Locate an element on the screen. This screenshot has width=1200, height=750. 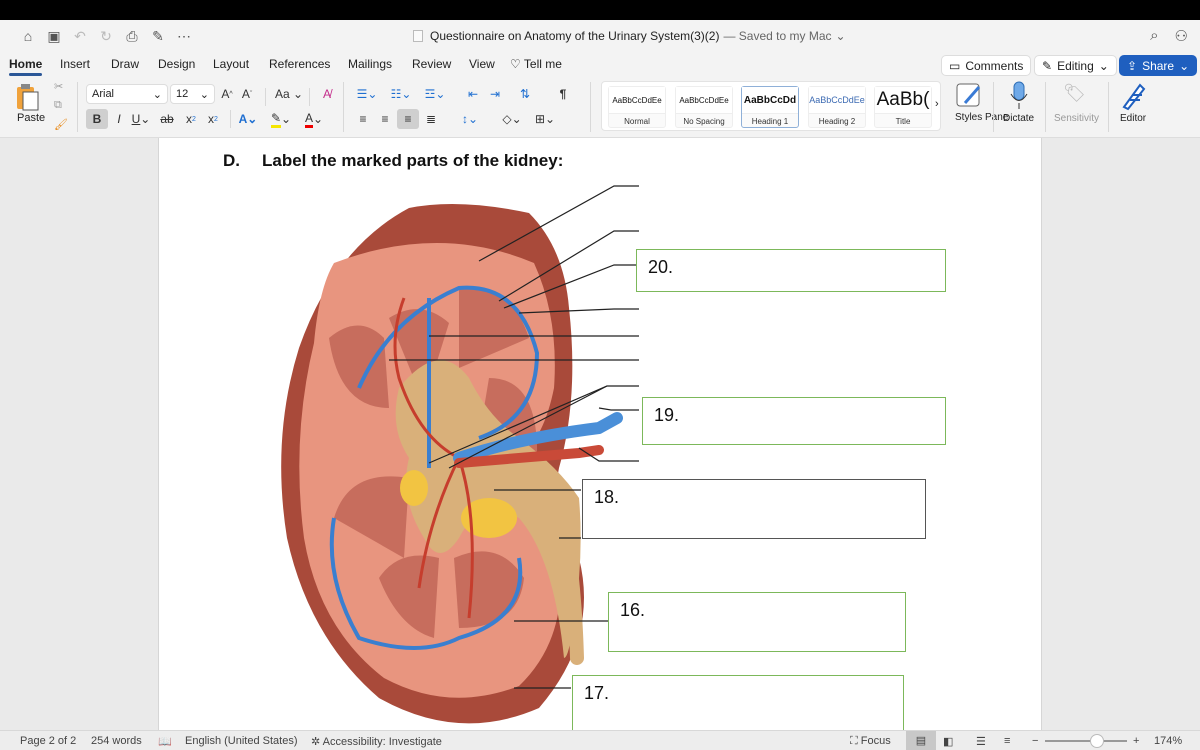
borders-button: ⊞⌄ is located at coordinates (545, 119).